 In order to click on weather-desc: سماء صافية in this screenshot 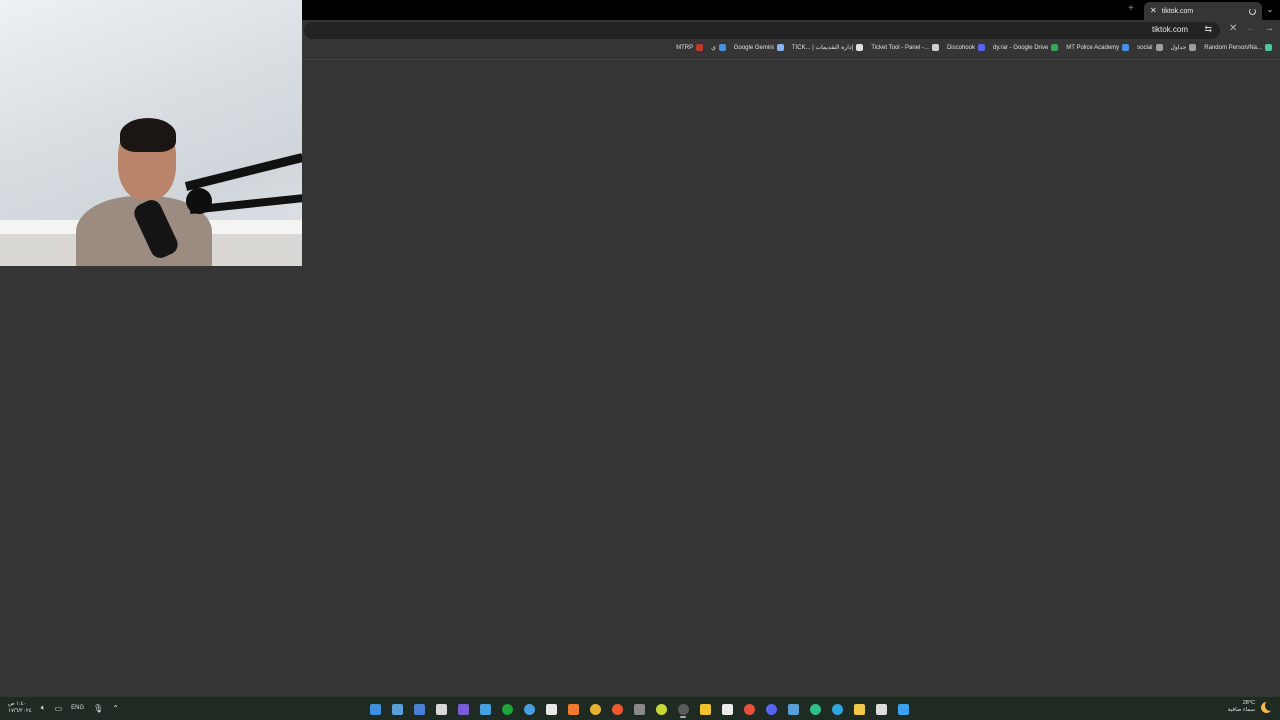, I will do `click(1241, 710)`.